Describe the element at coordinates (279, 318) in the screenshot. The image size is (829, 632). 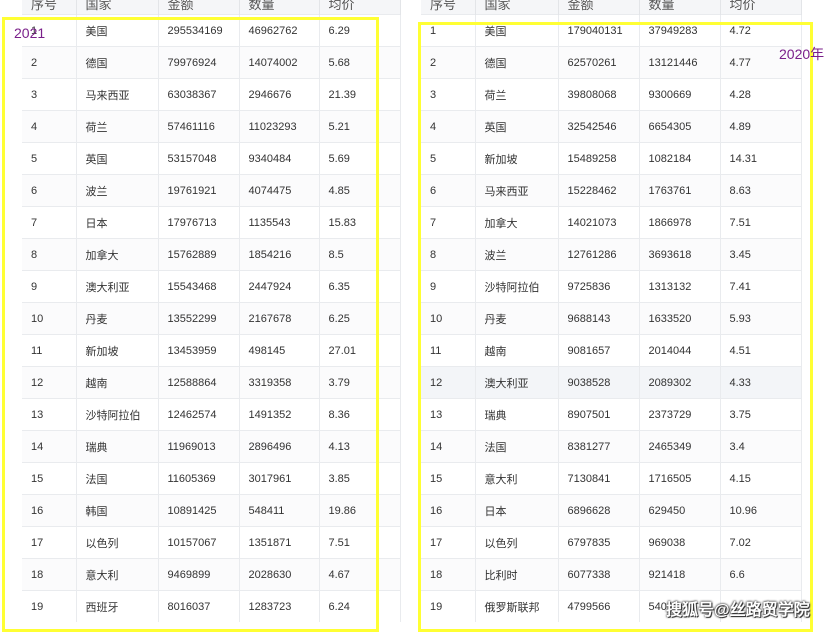
I see `cell-quantity: 2167678` at that location.